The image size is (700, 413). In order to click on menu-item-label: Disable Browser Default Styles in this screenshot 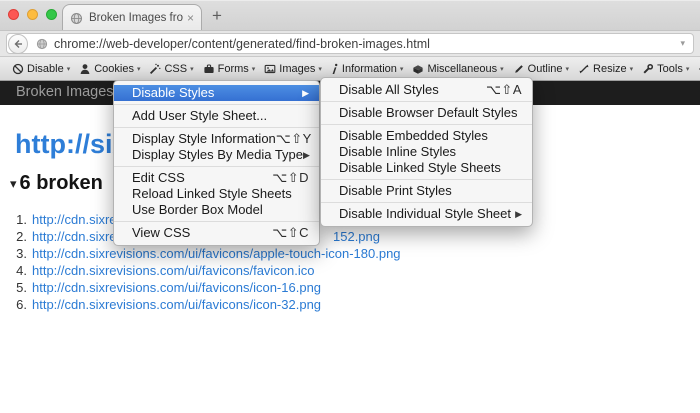, I will do `click(428, 112)`.